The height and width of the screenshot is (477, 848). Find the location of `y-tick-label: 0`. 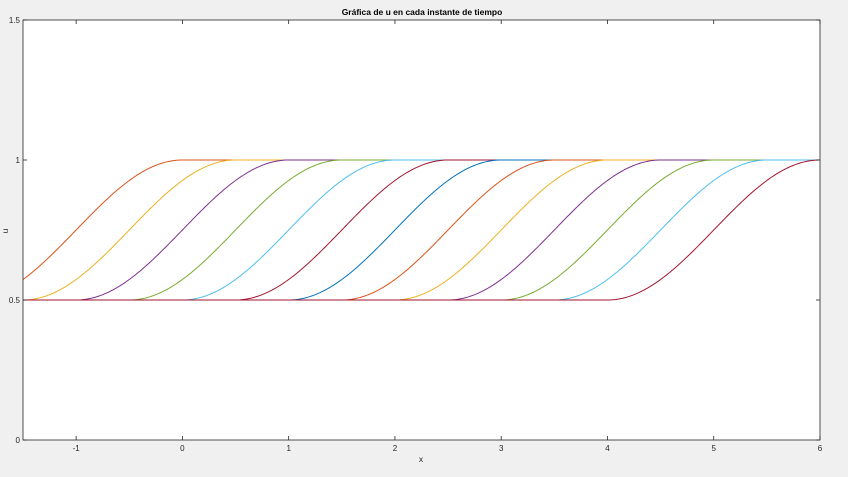

y-tick-label: 0 is located at coordinates (18, 440).